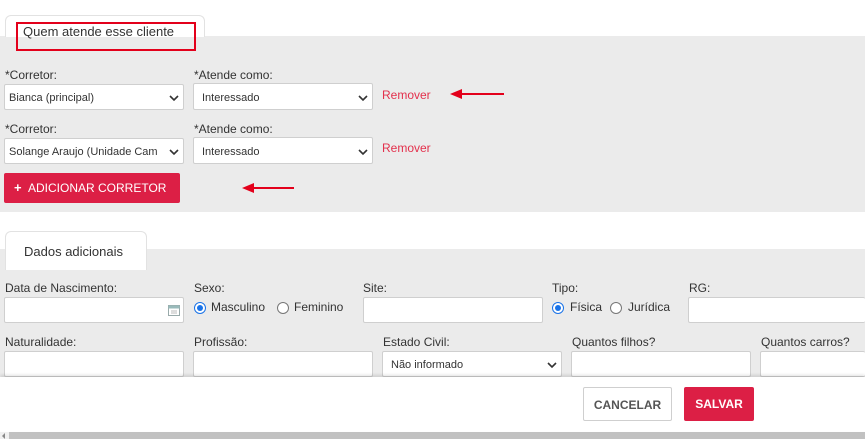  Describe the element at coordinates (209, 288) in the screenshot. I see `sex-label: Sexo:` at that location.